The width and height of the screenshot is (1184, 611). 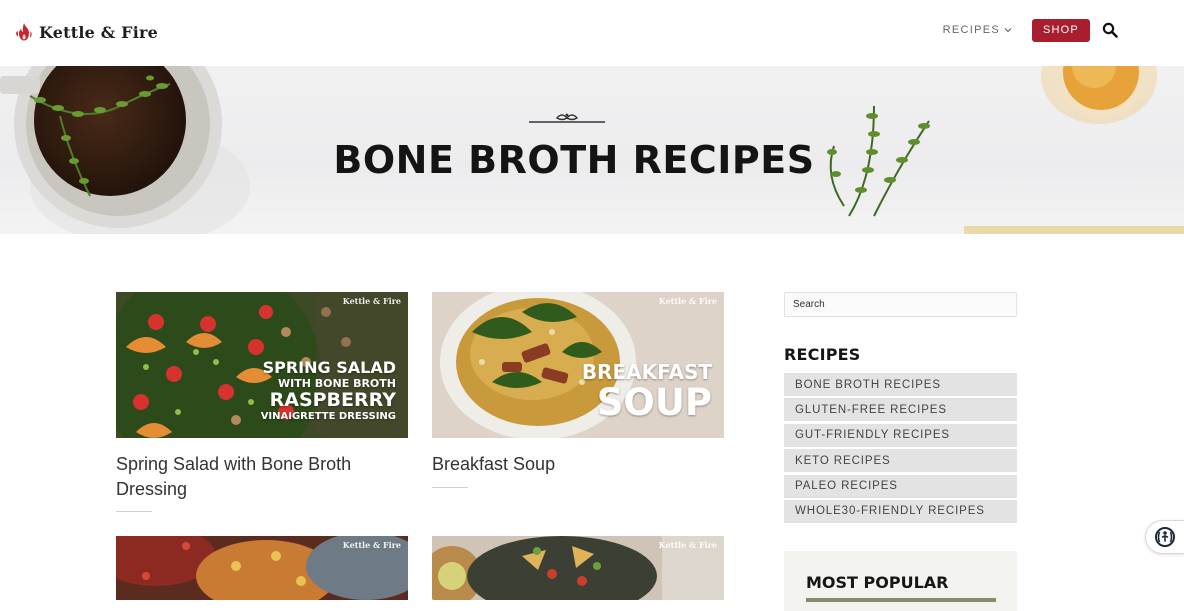 What do you see at coordinates (900, 384) in the screenshot?
I see `sidebar-item-bone-broth: BONE BROTH RECIPES` at bounding box center [900, 384].